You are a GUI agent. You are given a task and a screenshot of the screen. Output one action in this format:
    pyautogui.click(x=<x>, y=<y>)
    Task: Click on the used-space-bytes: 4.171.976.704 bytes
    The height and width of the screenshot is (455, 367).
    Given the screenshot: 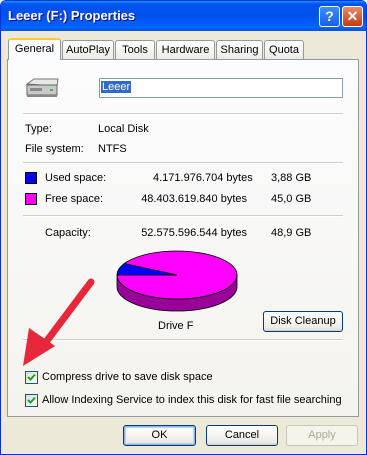 What is the action you would take?
    pyautogui.click(x=203, y=178)
    